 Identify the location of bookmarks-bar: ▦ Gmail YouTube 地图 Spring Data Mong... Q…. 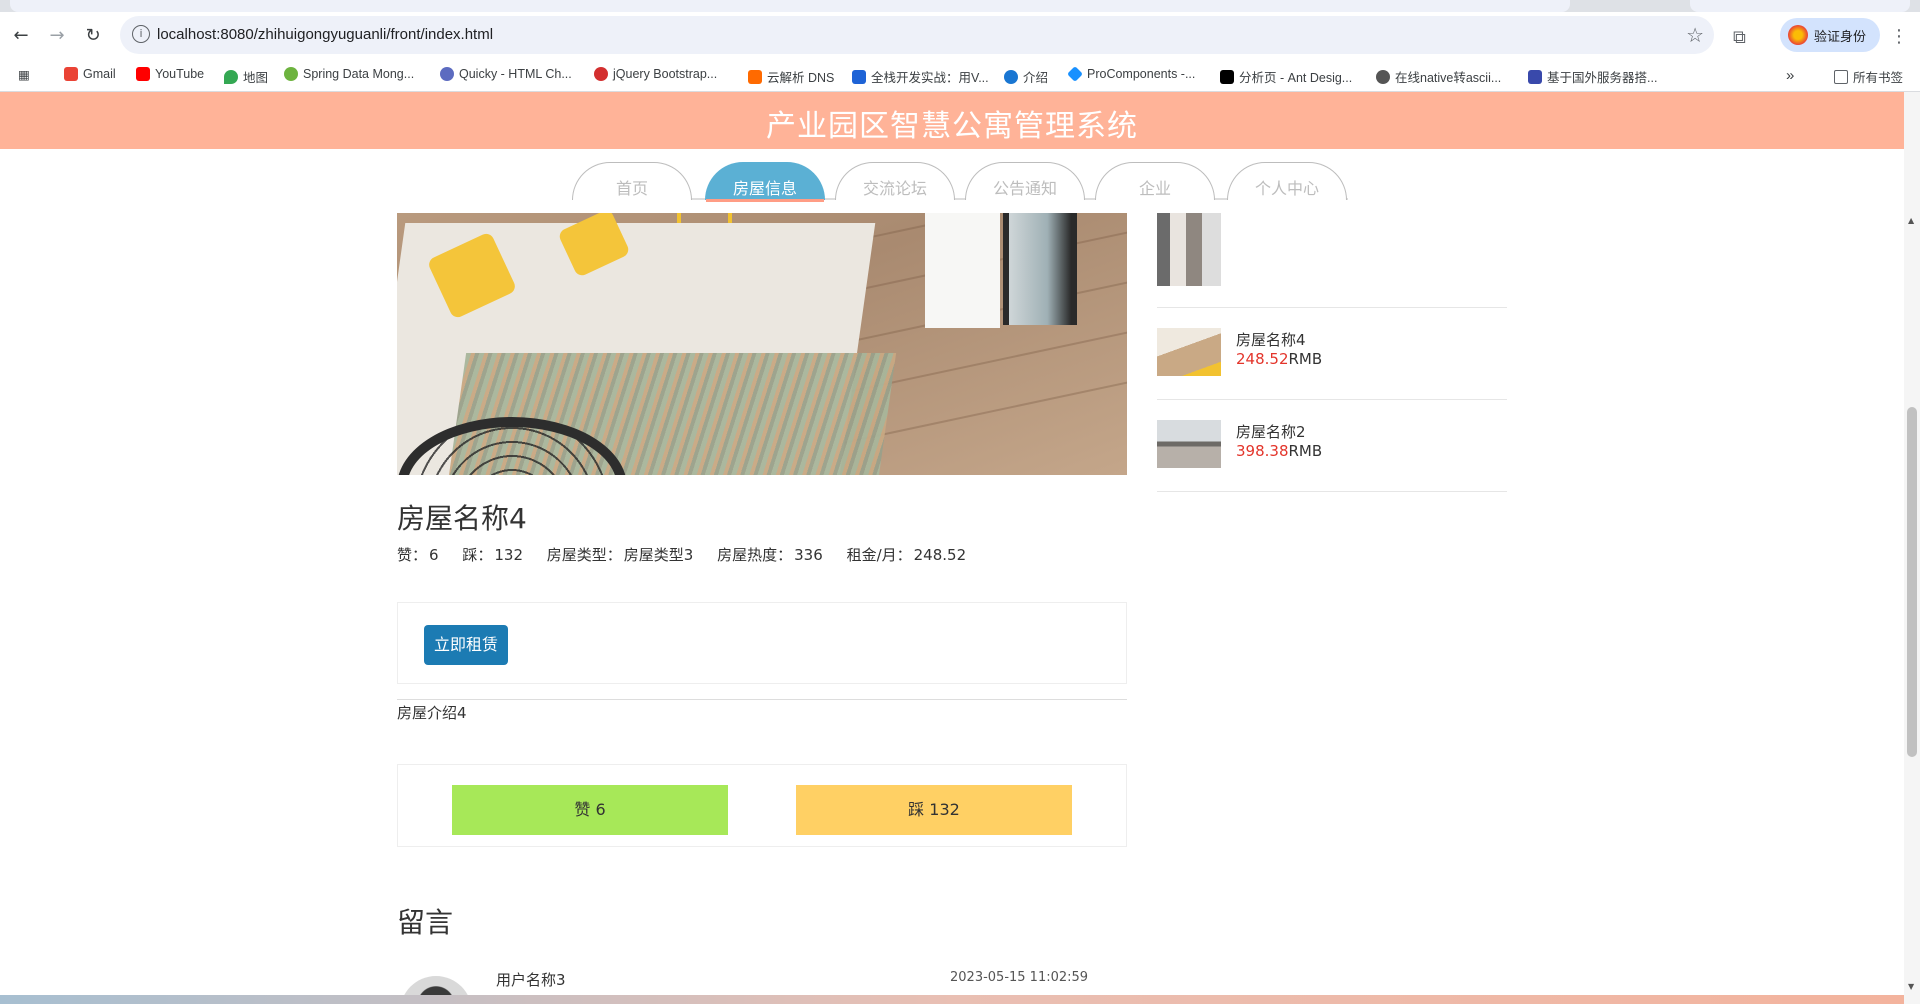
(960, 75).